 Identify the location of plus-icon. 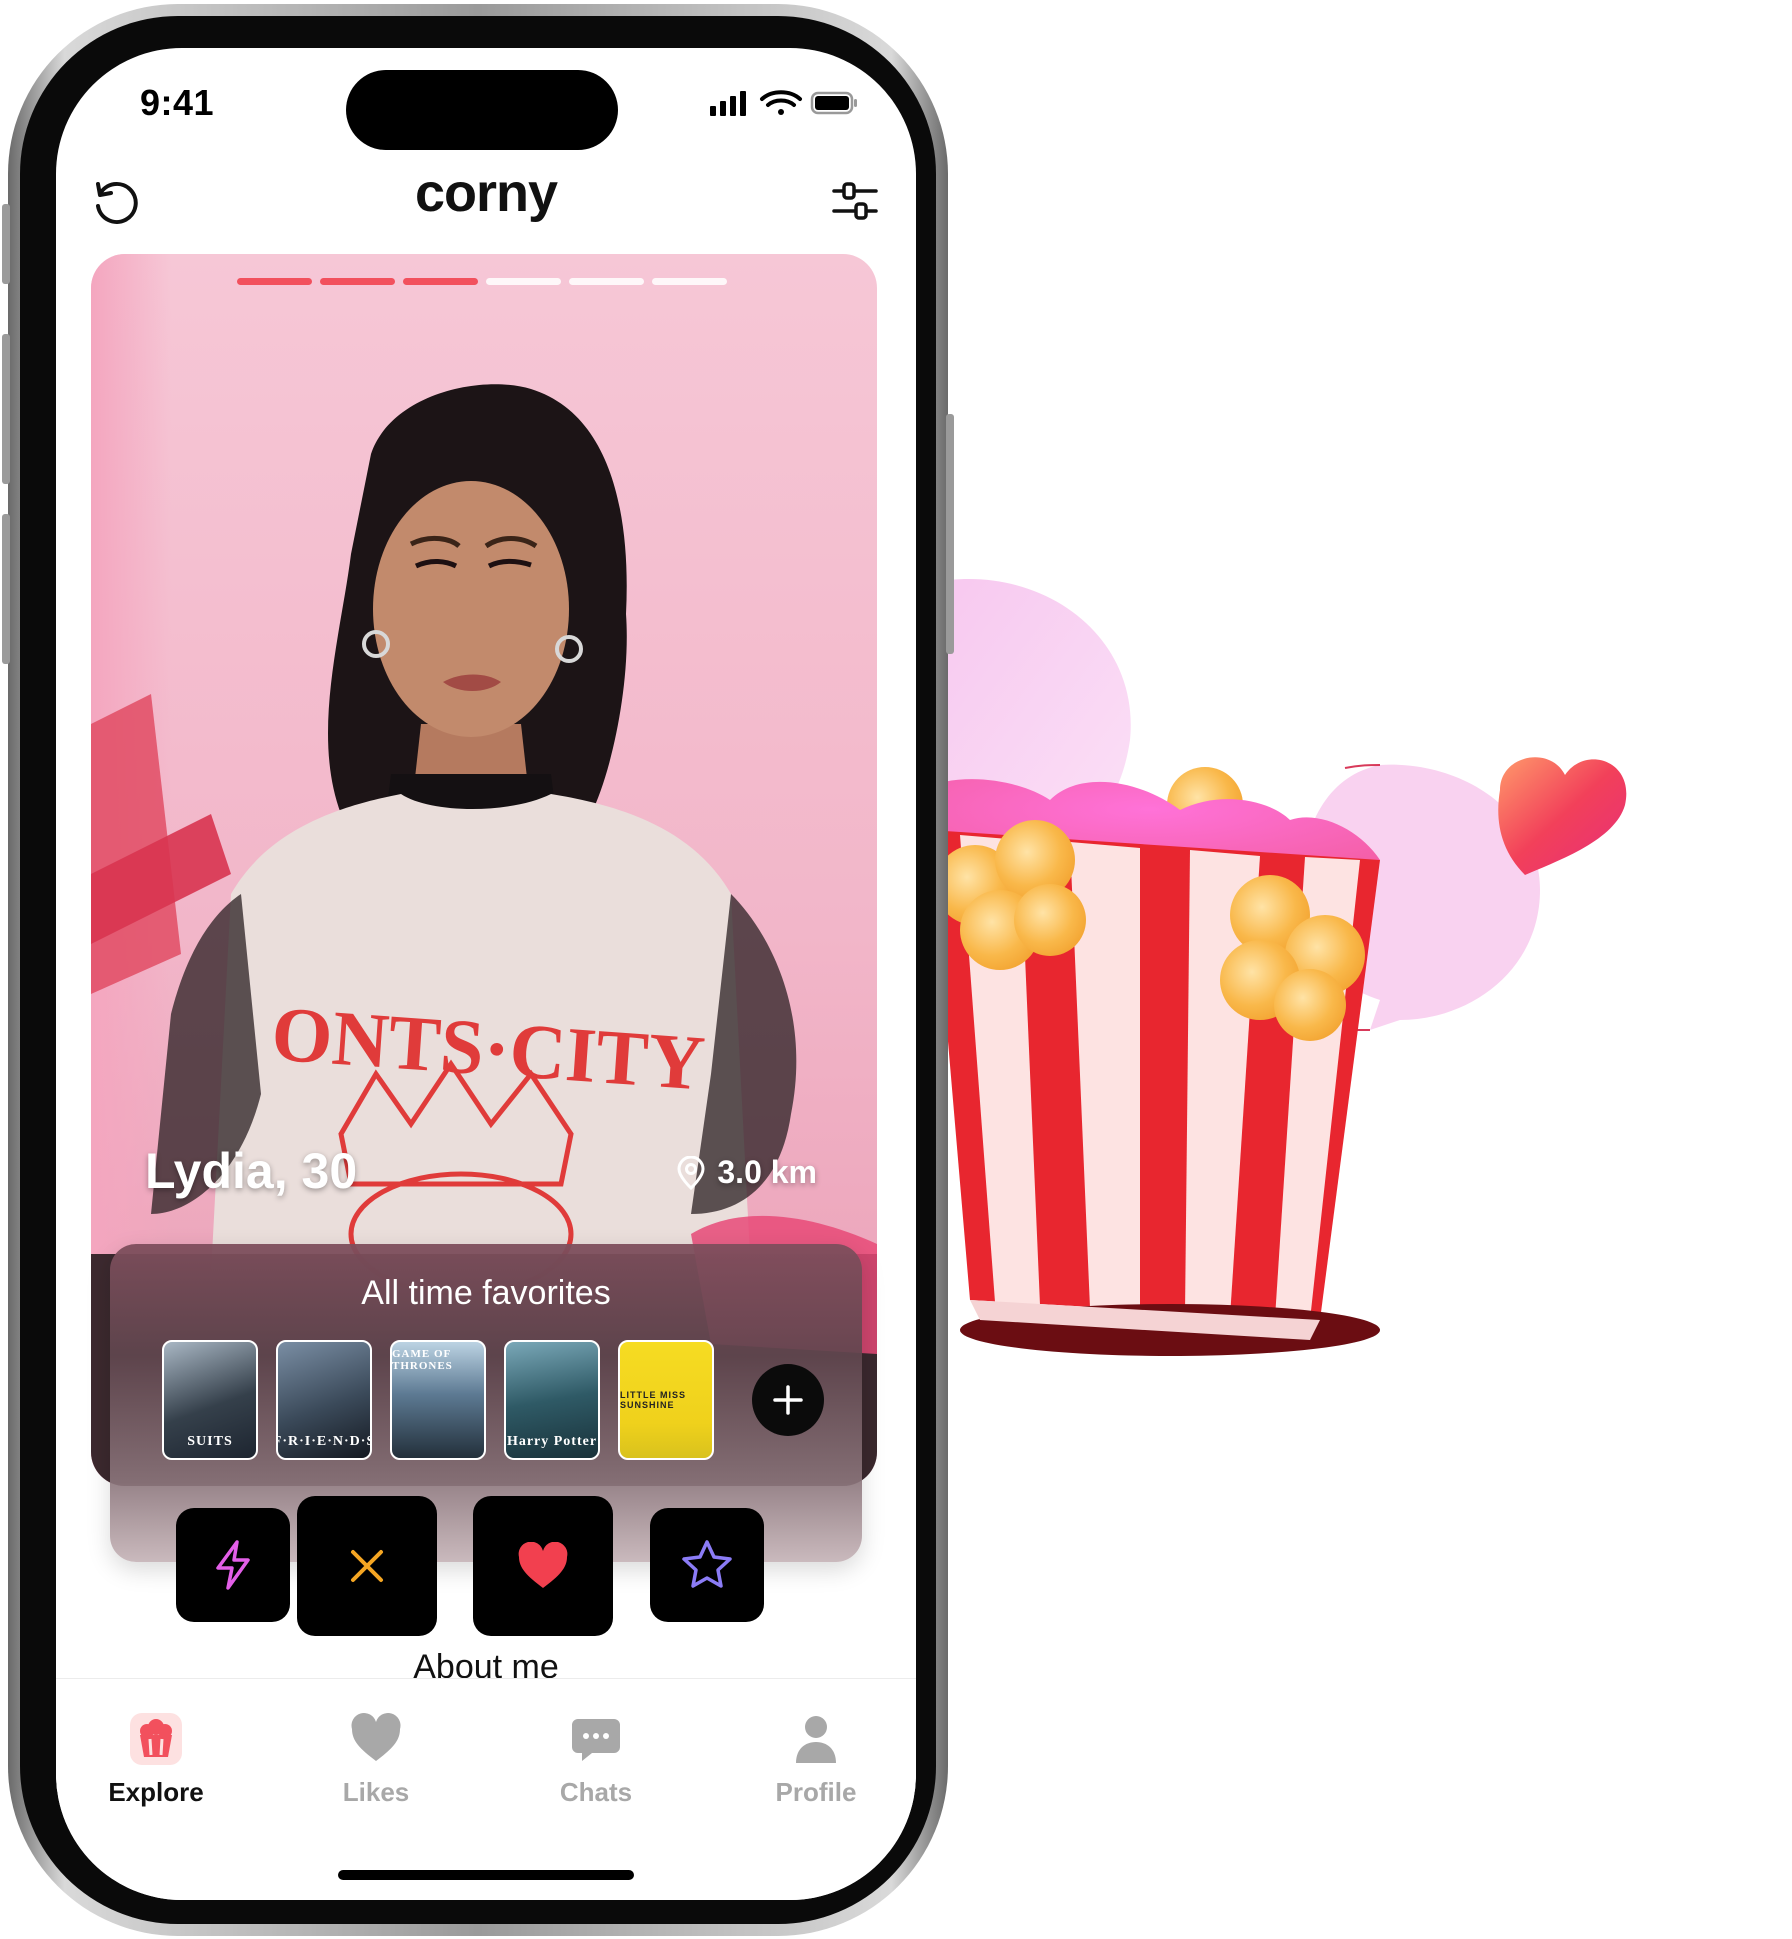
(788, 1400).